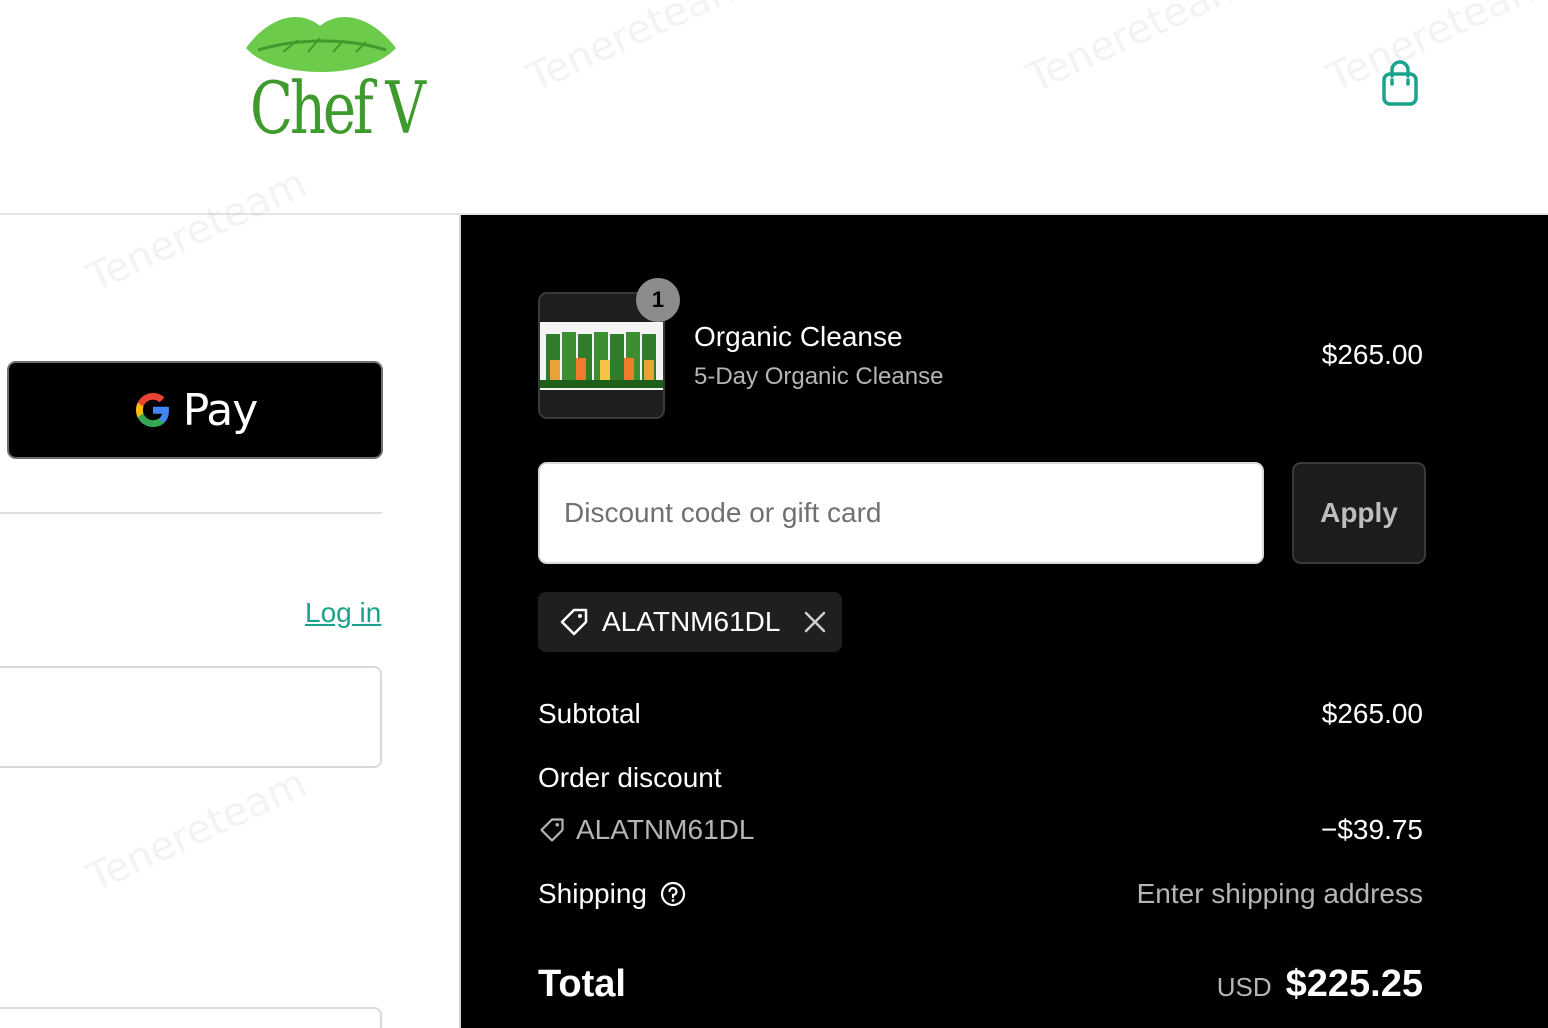 The height and width of the screenshot is (1028, 1548). What do you see at coordinates (338, 108) in the screenshot?
I see `chef-v-logo-text: Chef V` at bounding box center [338, 108].